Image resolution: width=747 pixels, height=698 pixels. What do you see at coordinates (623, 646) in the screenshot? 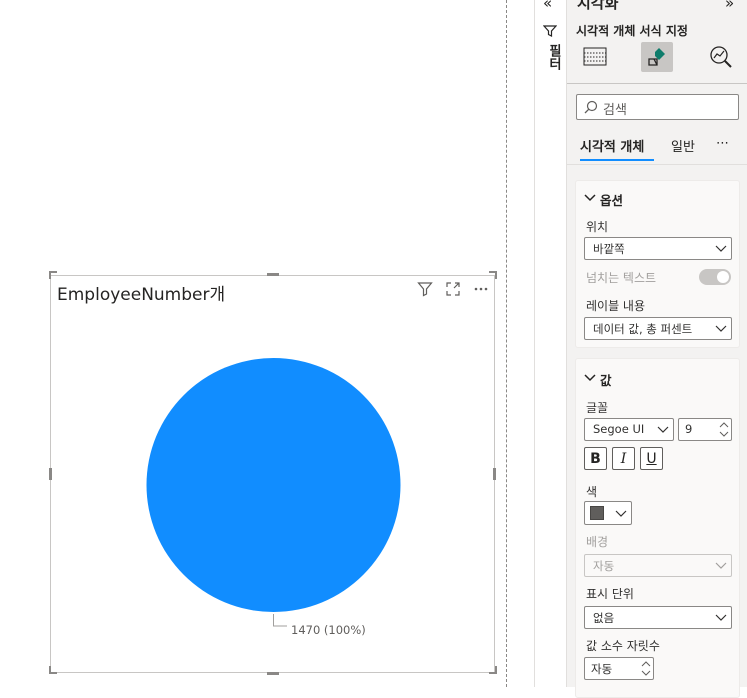
I see `decimal-places-label: 값 소수 자릿수` at bounding box center [623, 646].